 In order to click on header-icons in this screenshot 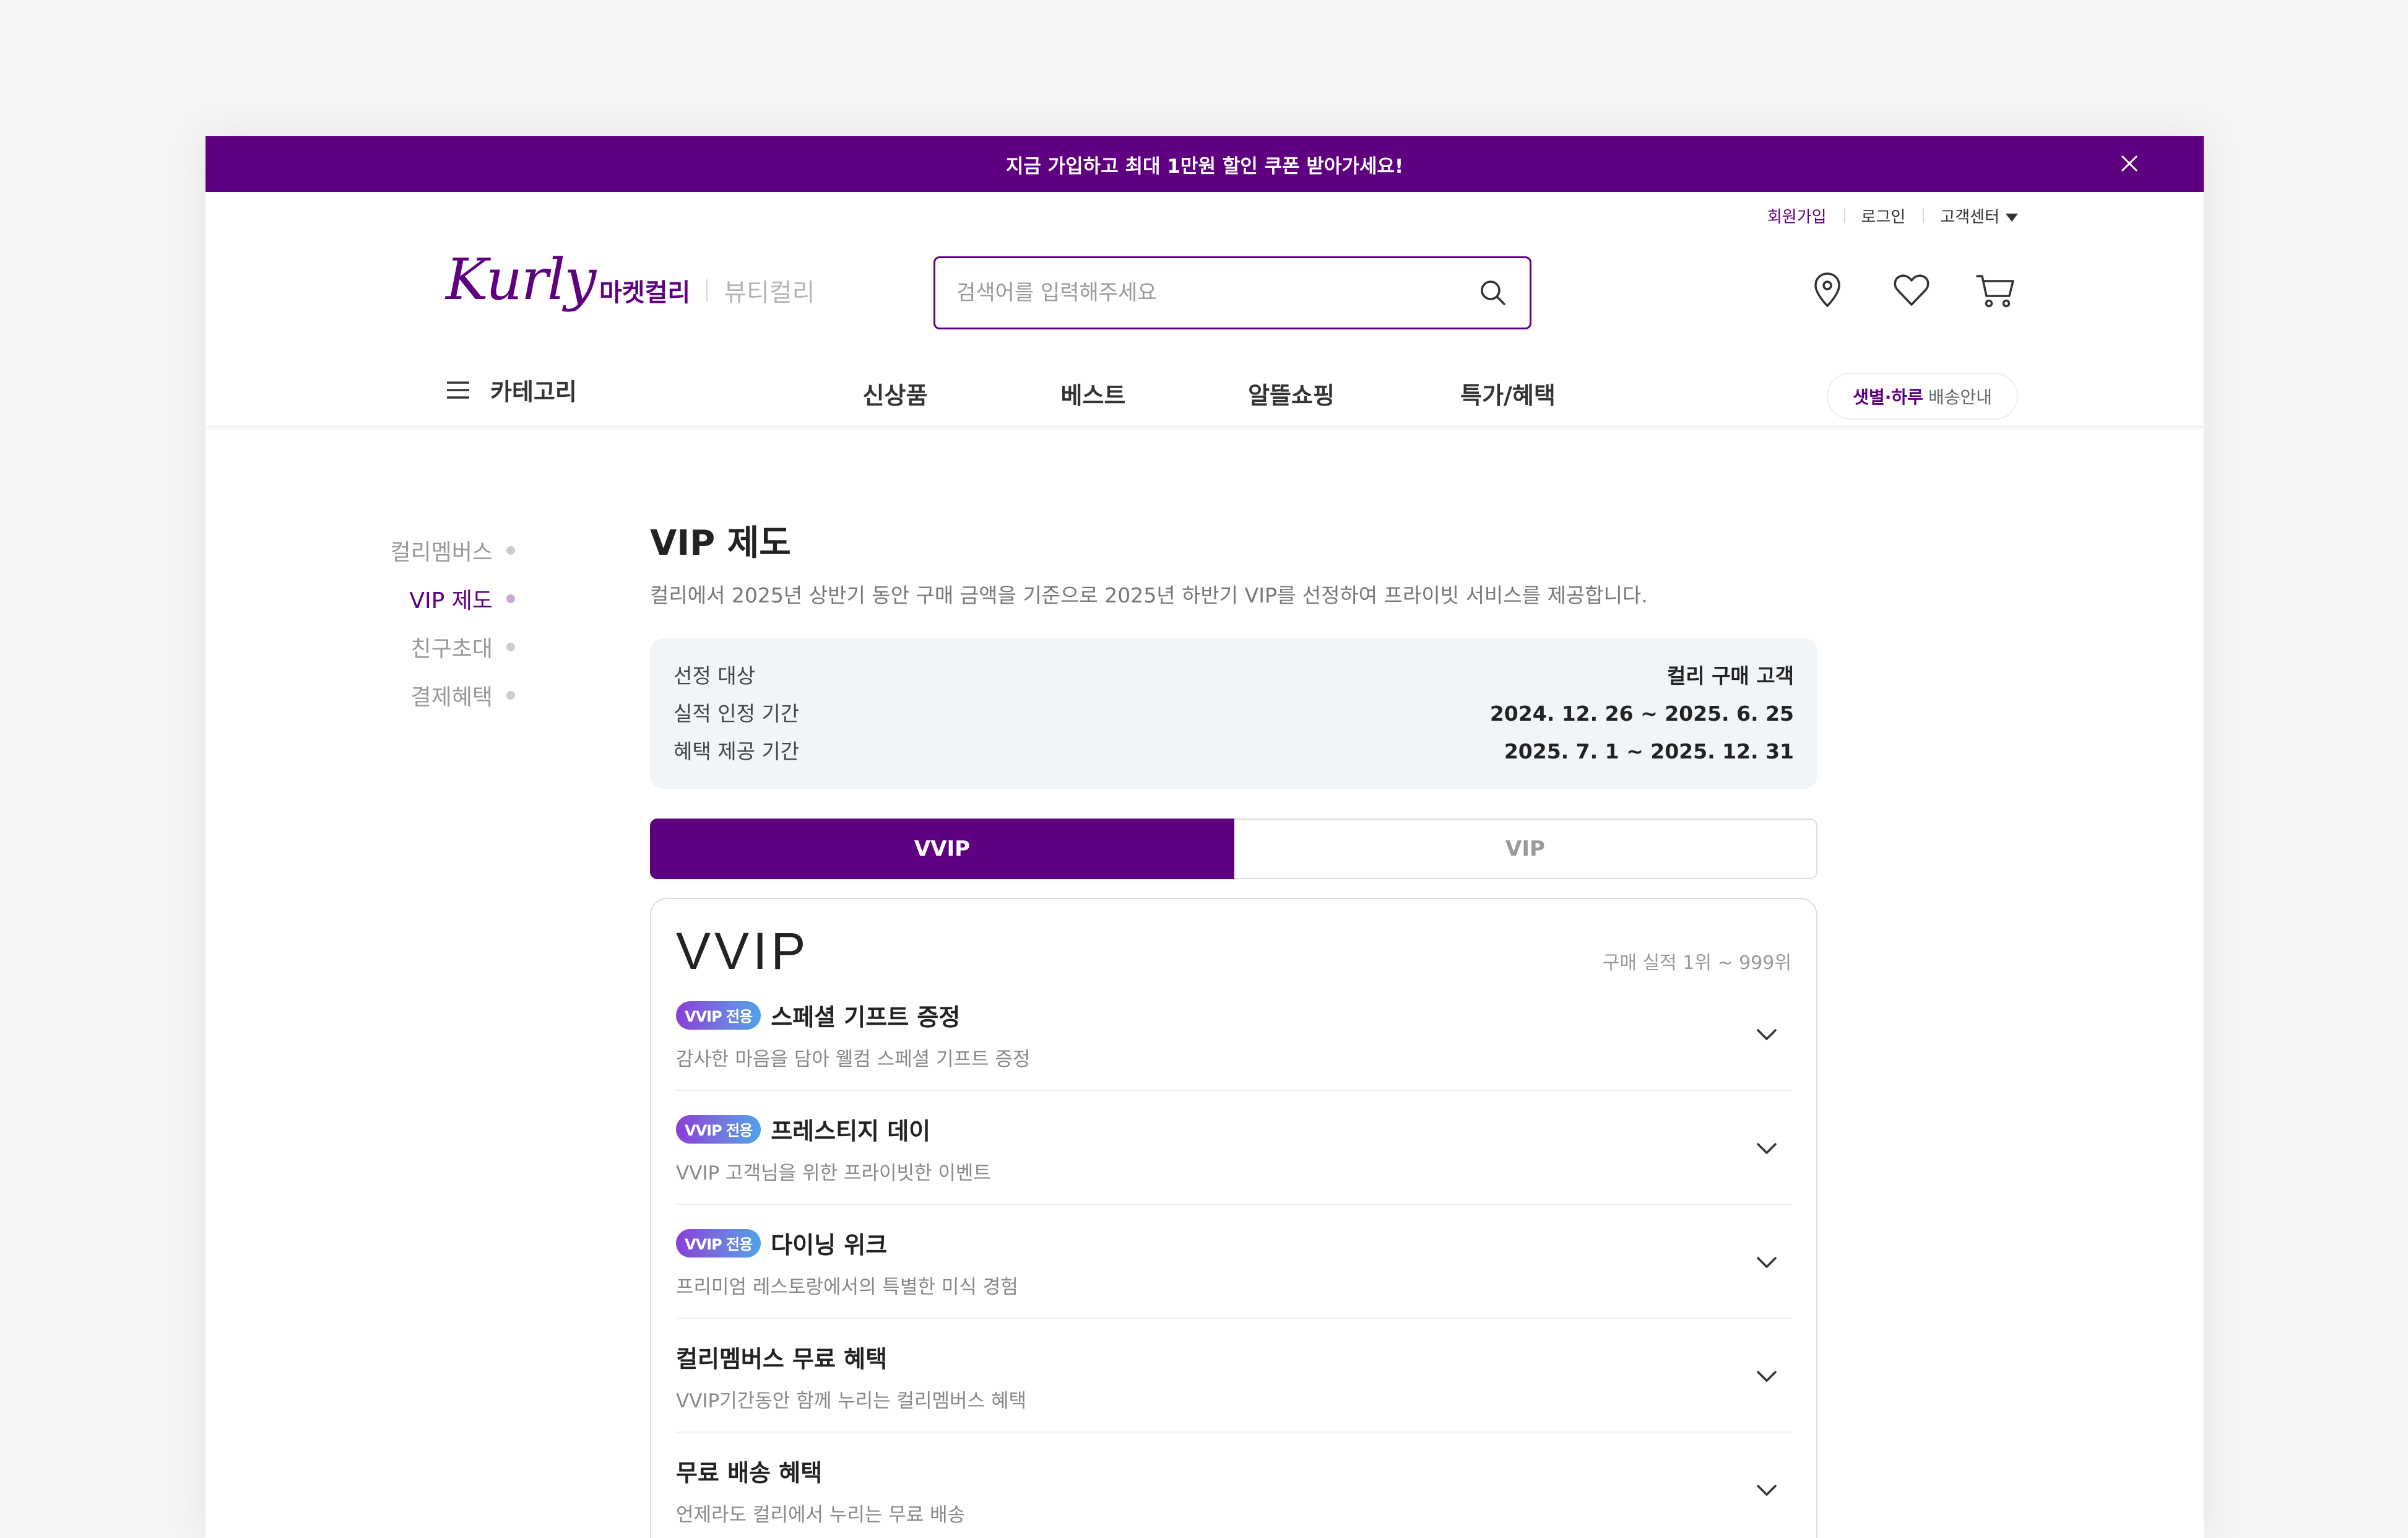, I will do `click(1911, 289)`.